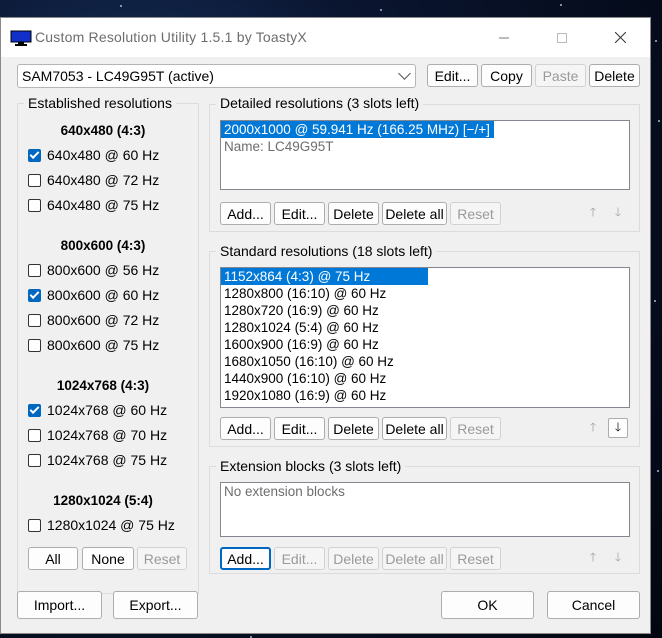  I want to click on extension-label: Extension blocks (3 slots left), so click(311, 466).